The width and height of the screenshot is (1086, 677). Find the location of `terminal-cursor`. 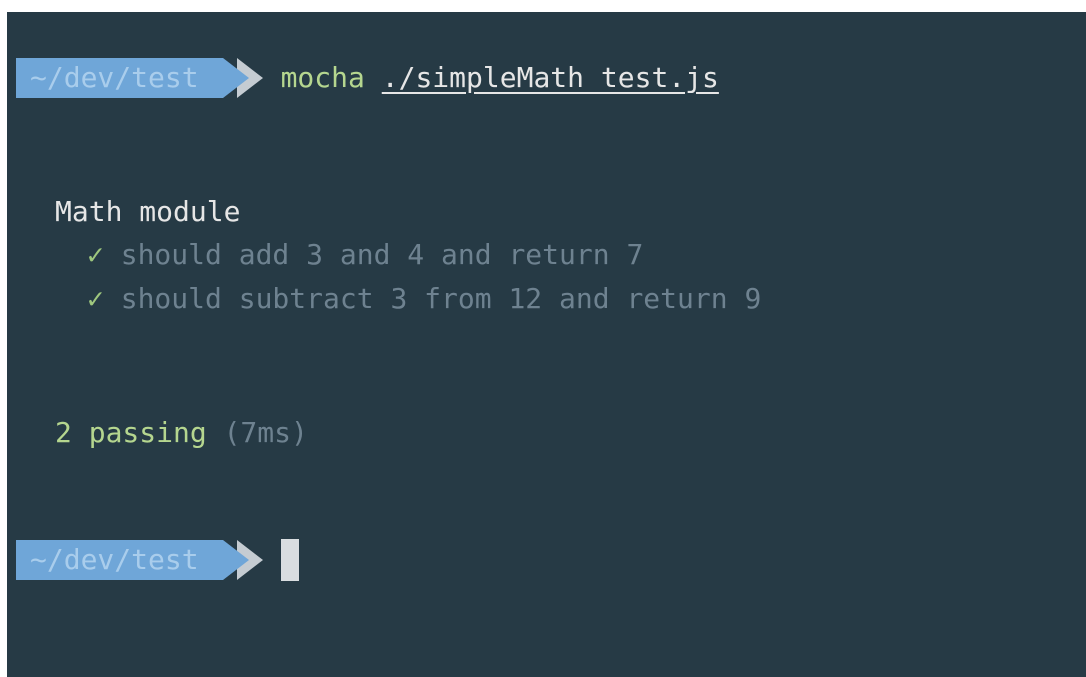

terminal-cursor is located at coordinates (289, 560).